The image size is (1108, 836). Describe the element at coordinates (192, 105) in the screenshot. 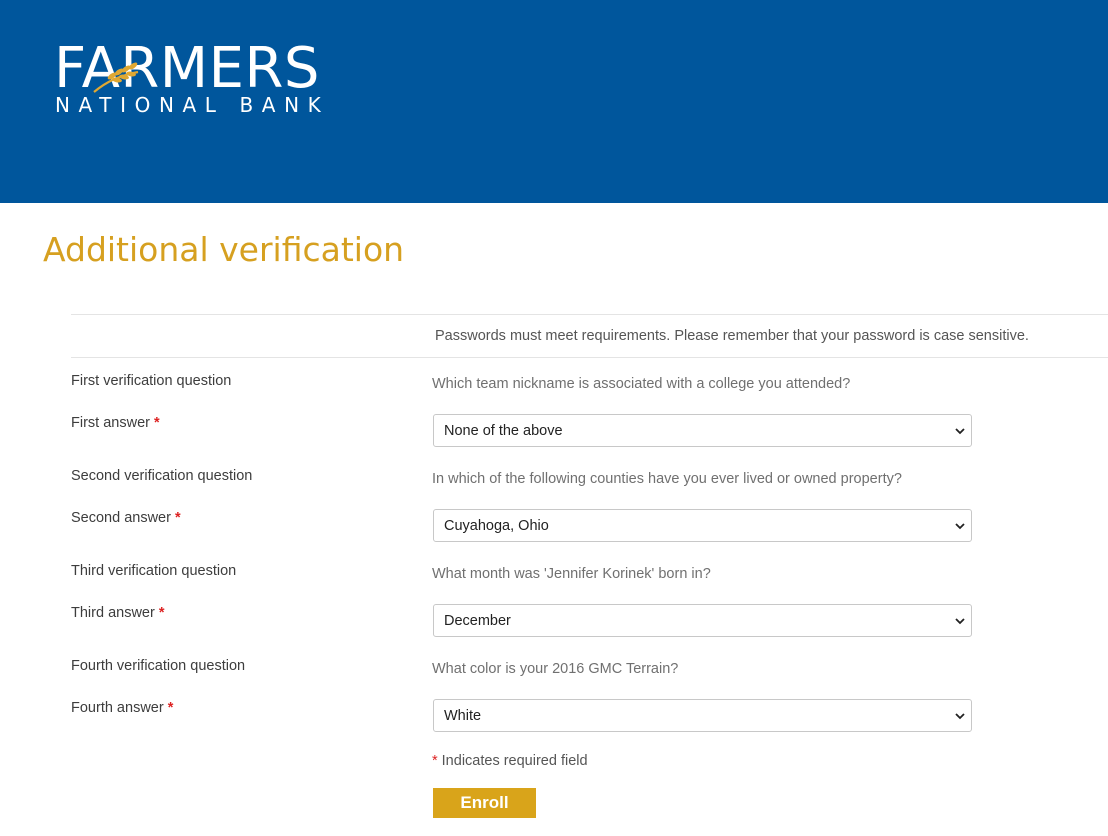

I see `logo-subtitle: NATIONAL BANK` at that location.